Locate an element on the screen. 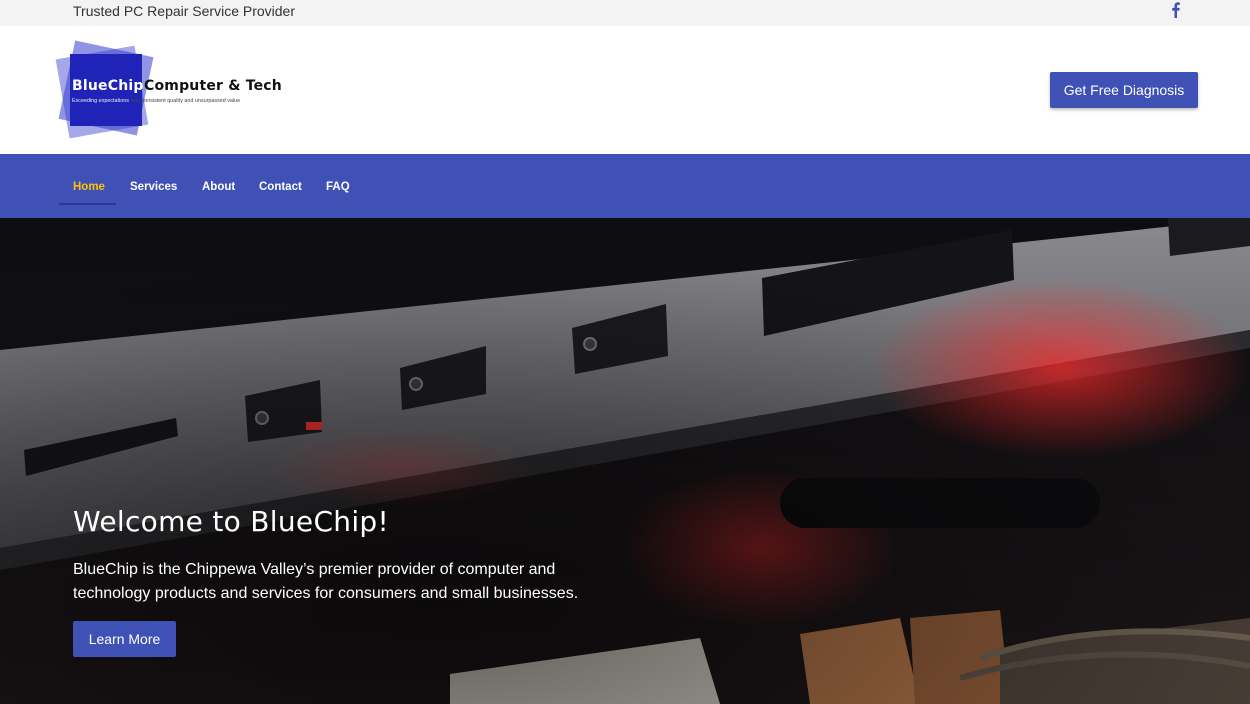 This screenshot has width=1250, height=704. nav-item-faq: FAQ is located at coordinates (338, 186).